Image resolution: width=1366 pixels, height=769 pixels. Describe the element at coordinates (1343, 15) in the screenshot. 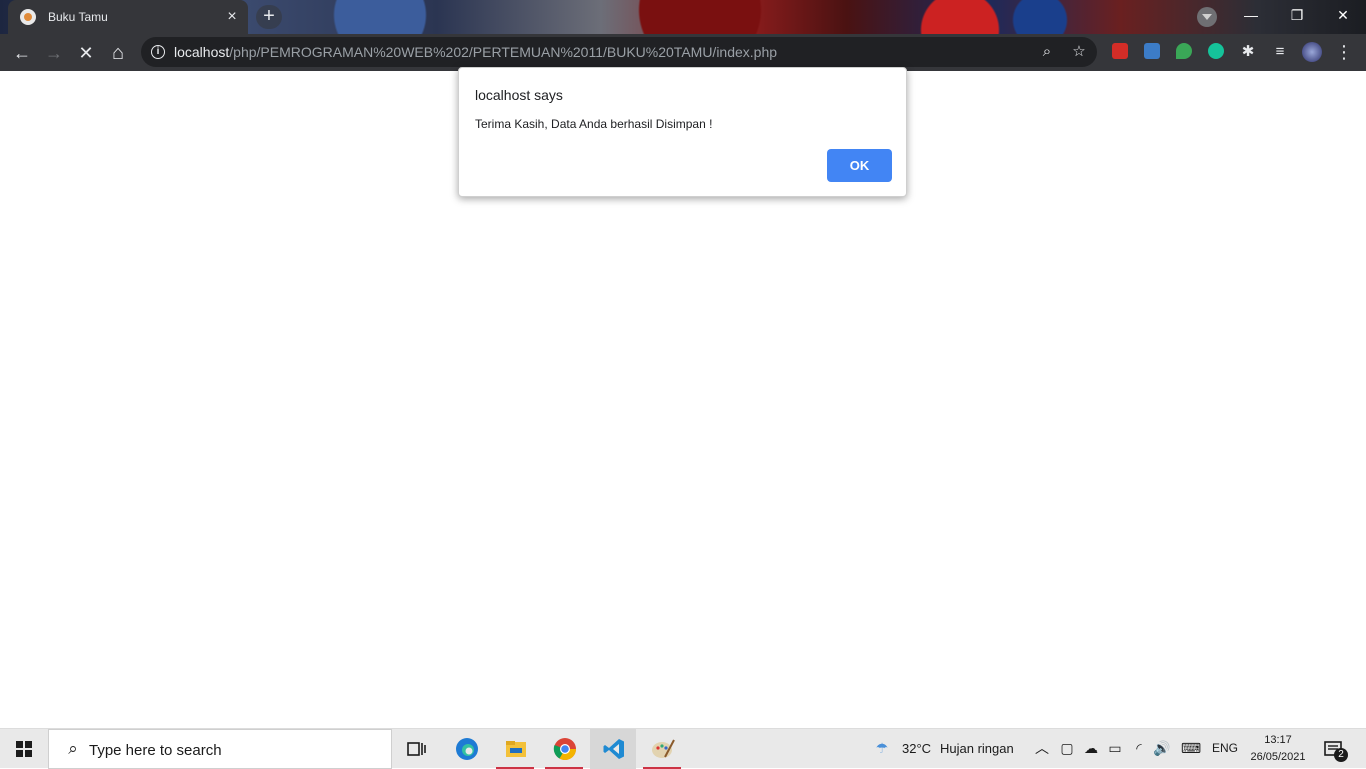

I see `close-window-button: ✕` at that location.